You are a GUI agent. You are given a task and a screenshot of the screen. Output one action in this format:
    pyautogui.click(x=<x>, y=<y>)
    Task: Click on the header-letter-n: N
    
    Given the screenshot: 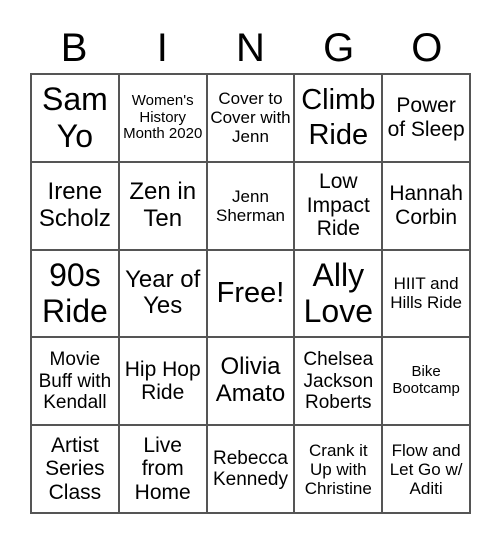 What is the action you would take?
    pyautogui.click(x=250, y=48)
    